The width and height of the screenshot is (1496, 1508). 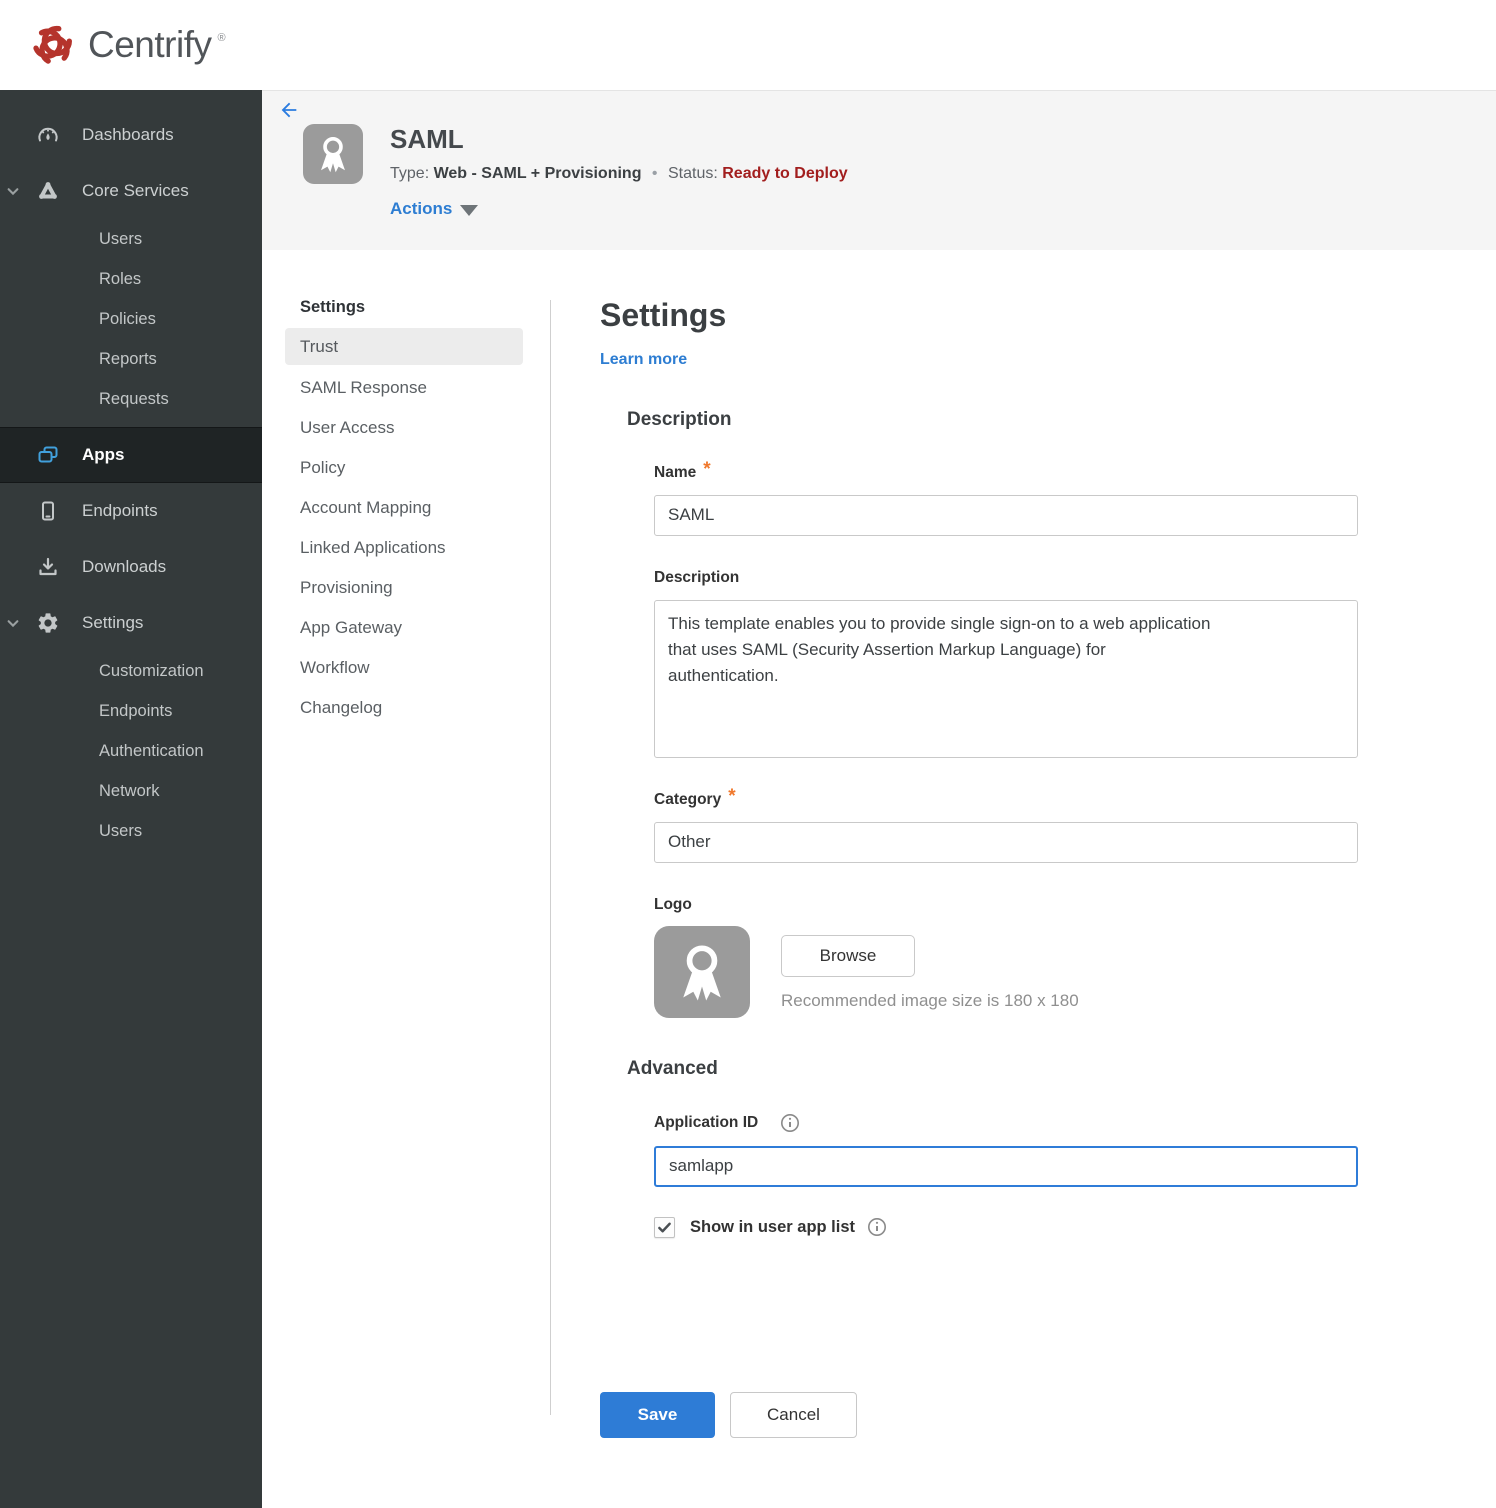 I want to click on show-in-app-list-checkbox, so click(x=664, y=1227).